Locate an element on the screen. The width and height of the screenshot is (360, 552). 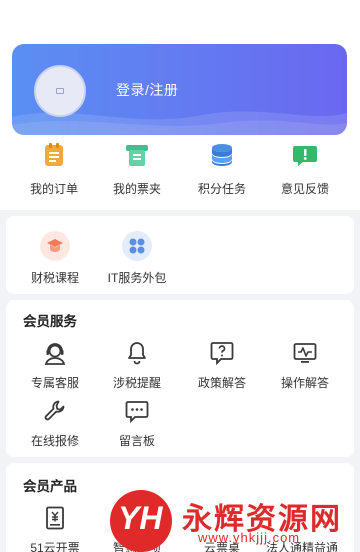
member-product-51-invoice: 51云开票 is located at coordinates (55, 528).